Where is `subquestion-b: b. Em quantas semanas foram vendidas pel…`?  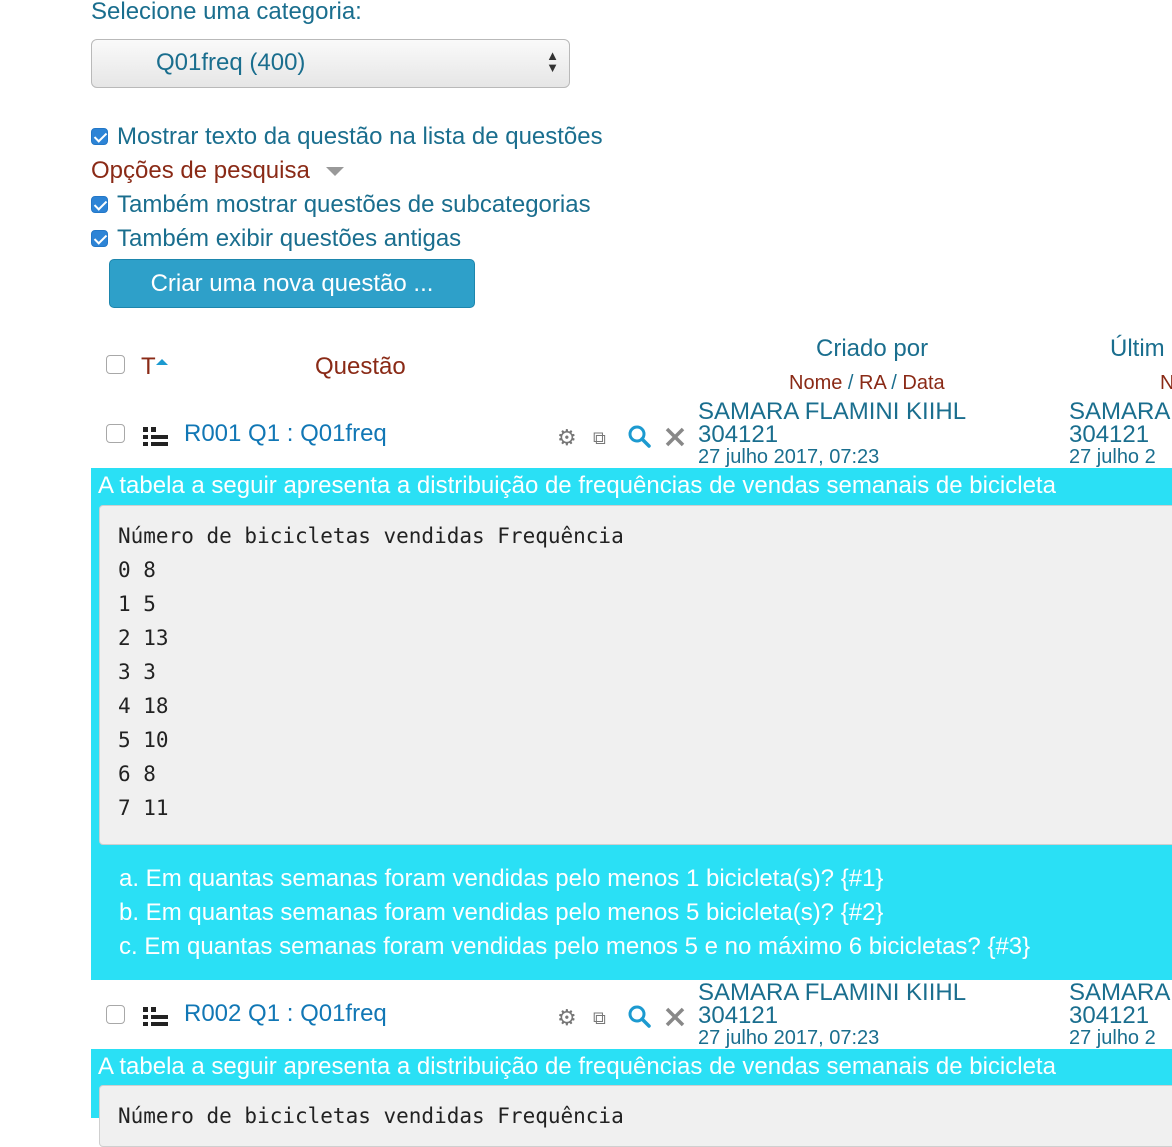 subquestion-b: b. Em quantas semanas foram vendidas pel… is located at coordinates (501, 912).